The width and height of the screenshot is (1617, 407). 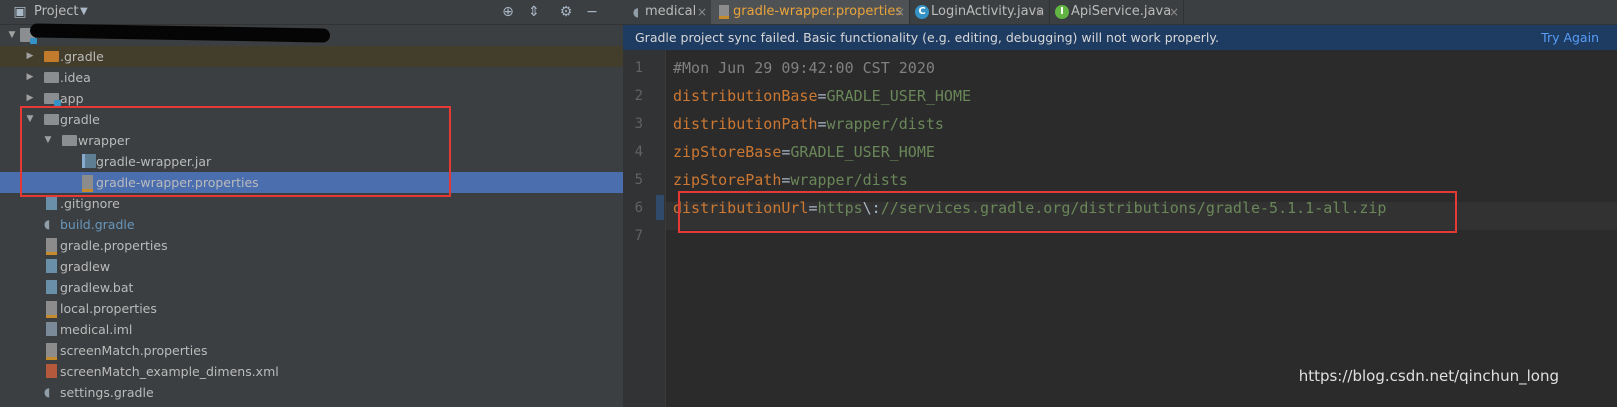 I want to click on tree-item-label: gradlew.bat, so click(x=97, y=287).